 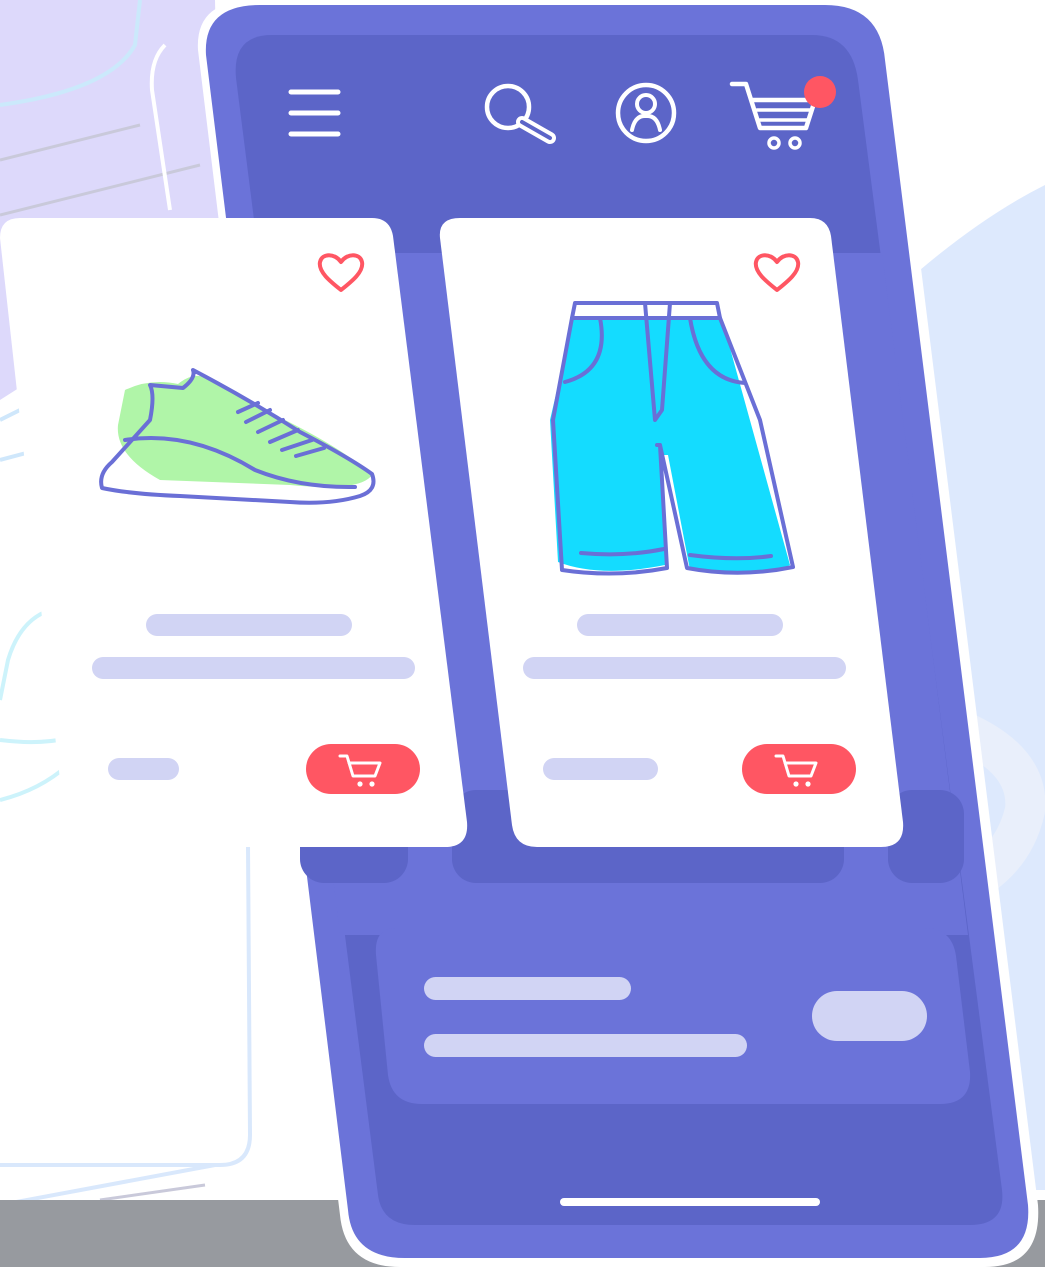 What do you see at coordinates (782, 115) in the screenshot?
I see `cart-icon` at bounding box center [782, 115].